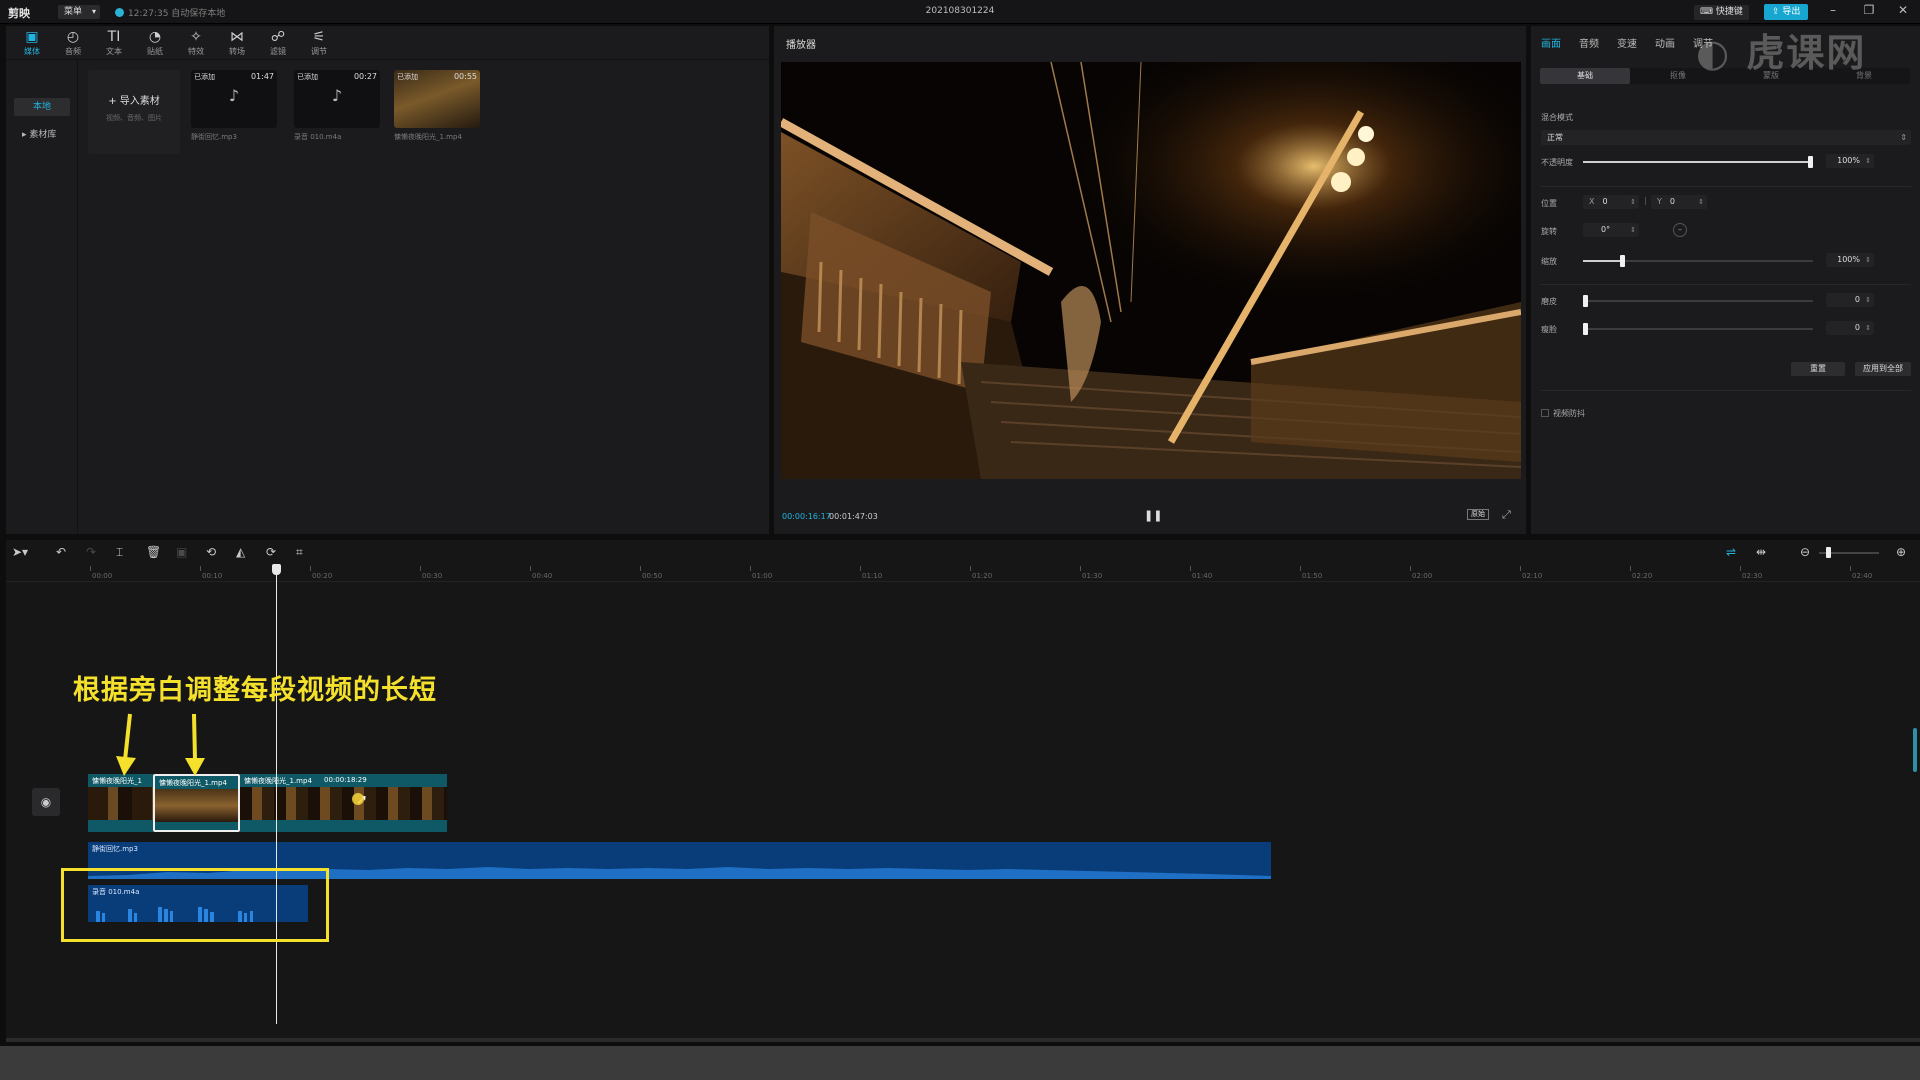 The height and width of the screenshot is (1080, 1920). Describe the element at coordinates (1679, 202) in the screenshot. I see `position-y-input: Y 0 ⇕` at that location.